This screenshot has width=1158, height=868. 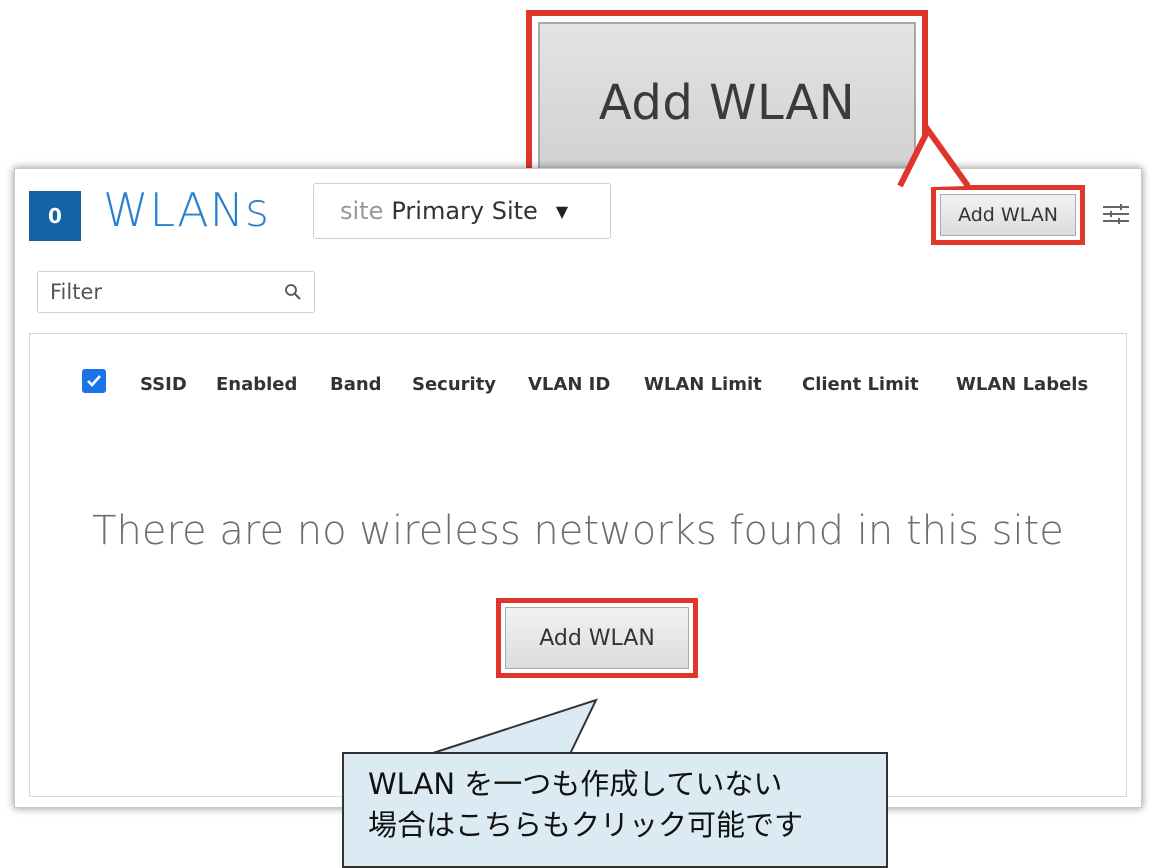 I want to click on annotation-note: WLAN を一つも作成していない 場合はこちらもクリック可能です, so click(x=615, y=810).